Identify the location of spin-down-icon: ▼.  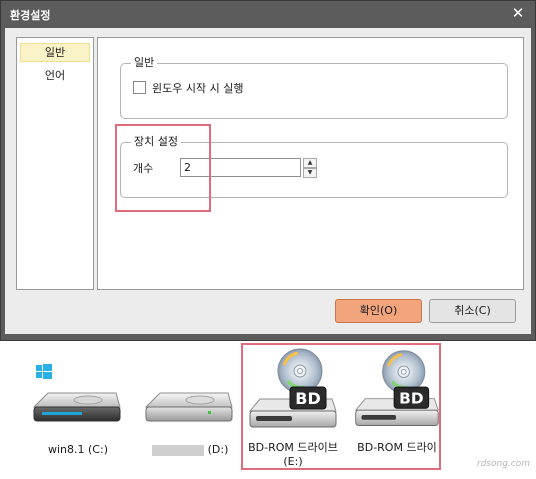
(310, 173).